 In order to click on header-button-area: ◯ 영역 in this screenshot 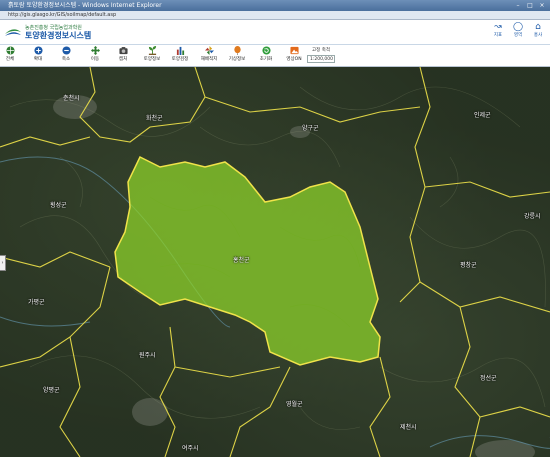, I will do `click(518, 32)`.